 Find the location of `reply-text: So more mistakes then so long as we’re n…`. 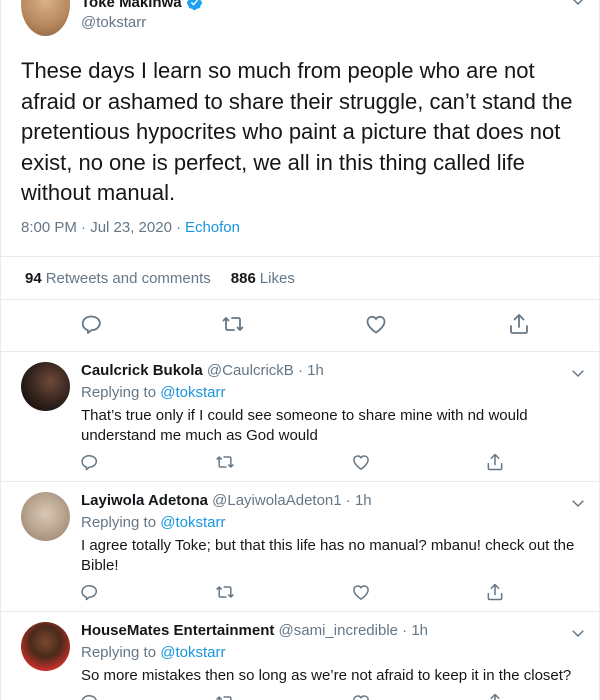

reply-text: So more mistakes then so long as we’re n… is located at coordinates (326, 675).